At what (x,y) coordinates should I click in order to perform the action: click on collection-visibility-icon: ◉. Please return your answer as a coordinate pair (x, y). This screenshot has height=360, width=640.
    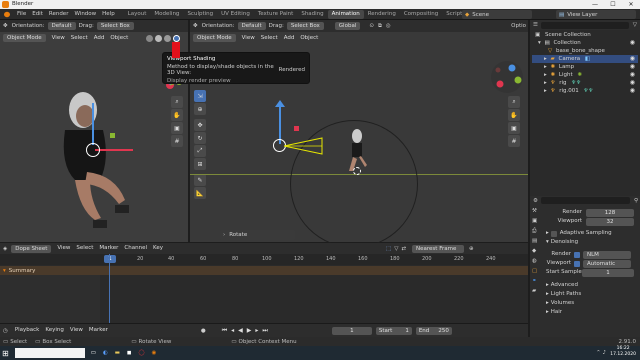
    Looking at the image, I should click on (632, 43).